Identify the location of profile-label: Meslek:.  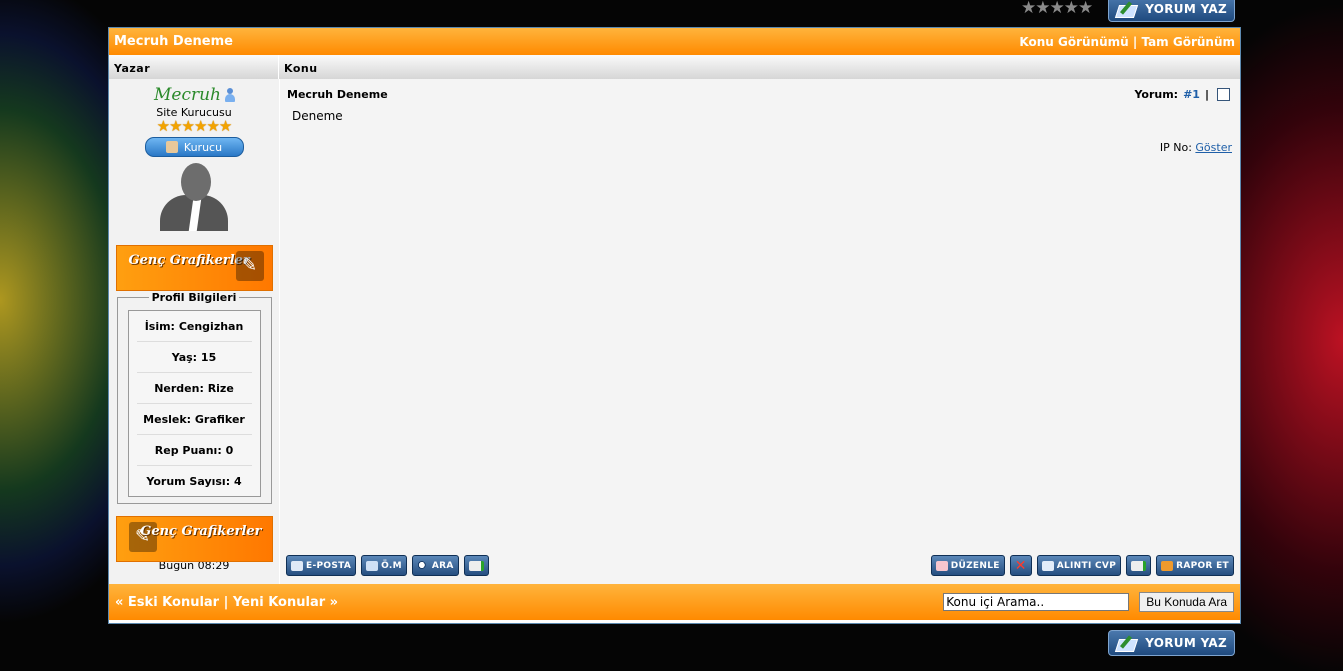
(167, 419).